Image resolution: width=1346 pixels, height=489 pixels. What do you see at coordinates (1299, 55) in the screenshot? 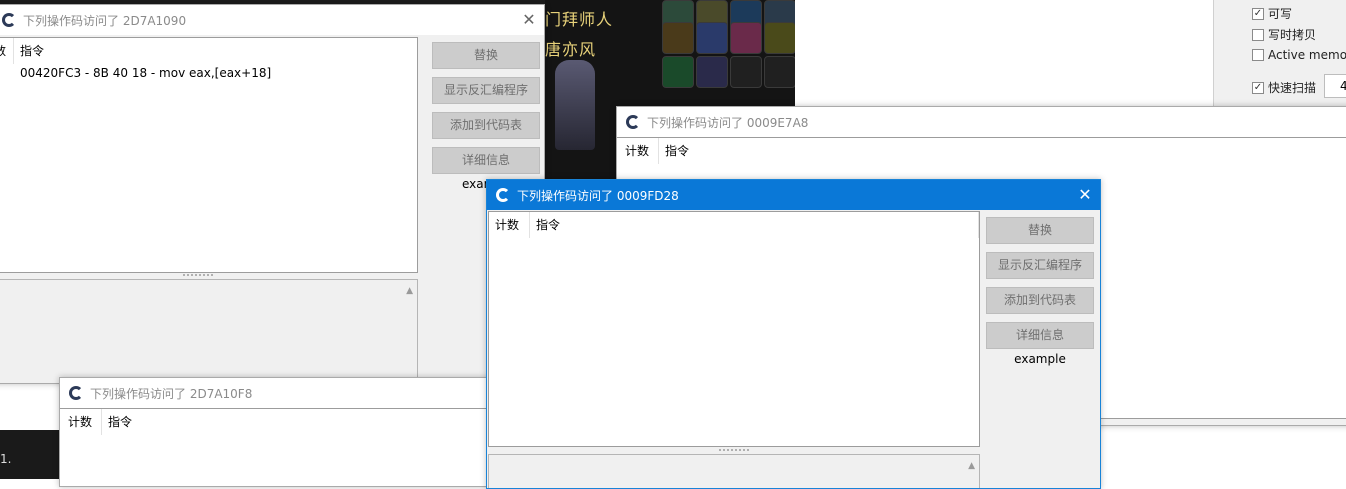
I see `active-memory-checkbox: Active memor` at bounding box center [1299, 55].